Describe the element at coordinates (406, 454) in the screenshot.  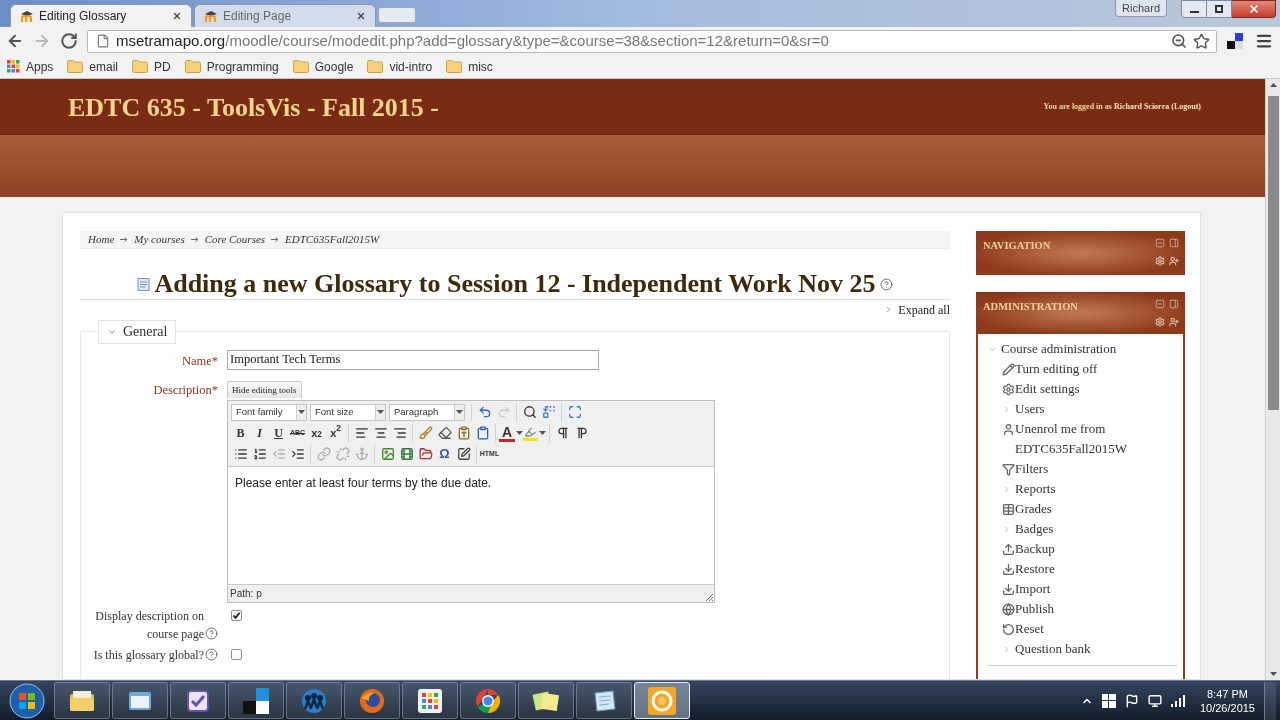
I see `film-icon` at that location.